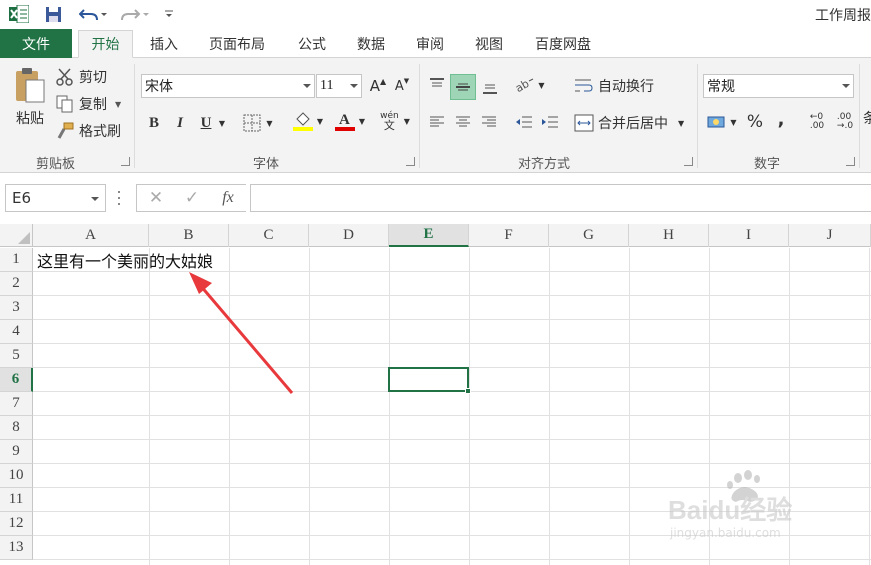 The height and width of the screenshot is (565, 871). Describe the element at coordinates (180, 123) in the screenshot. I see `italic-button: I` at that location.